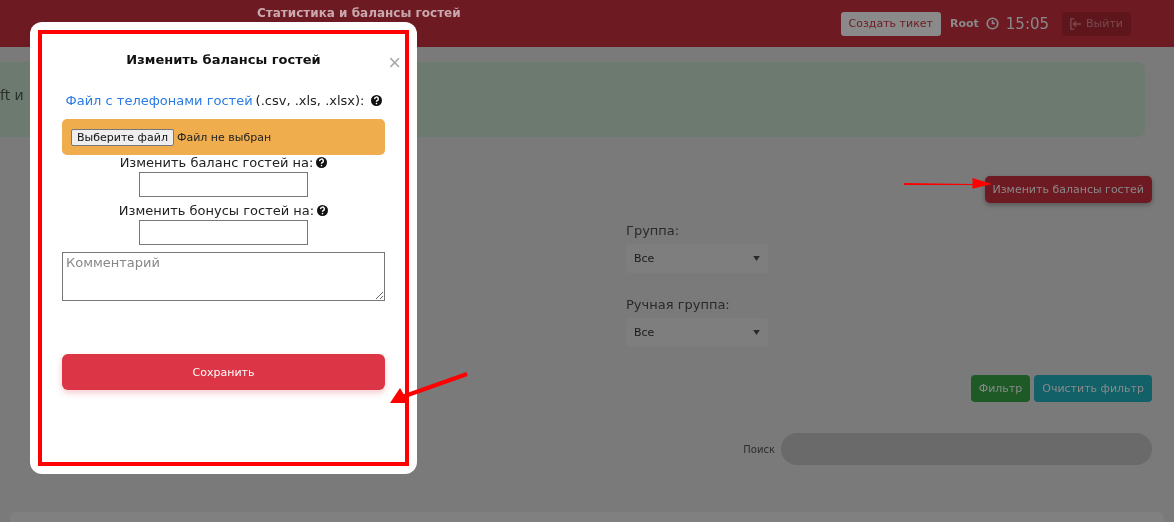 Image resolution: width=1174 pixels, height=522 pixels. Describe the element at coordinates (216, 162) in the screenshot. I see `field-label: Изменить баланс гостей на:` at that location.